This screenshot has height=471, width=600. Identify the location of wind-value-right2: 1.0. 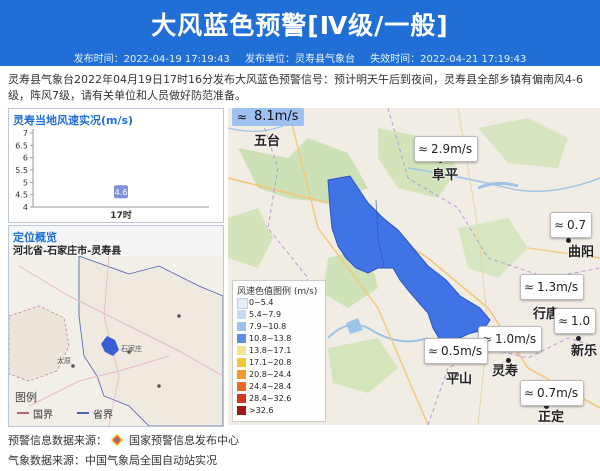
(581, 321).